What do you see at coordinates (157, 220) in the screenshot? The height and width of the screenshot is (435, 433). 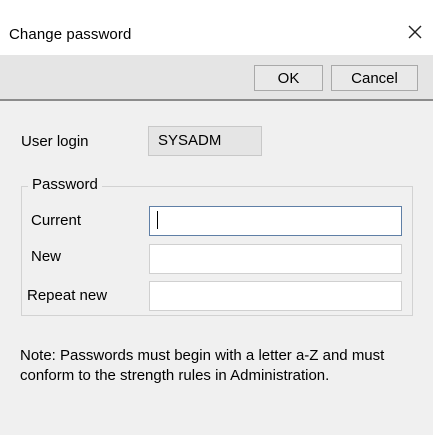 I see `text-caret` at bounding box center [157, 220].